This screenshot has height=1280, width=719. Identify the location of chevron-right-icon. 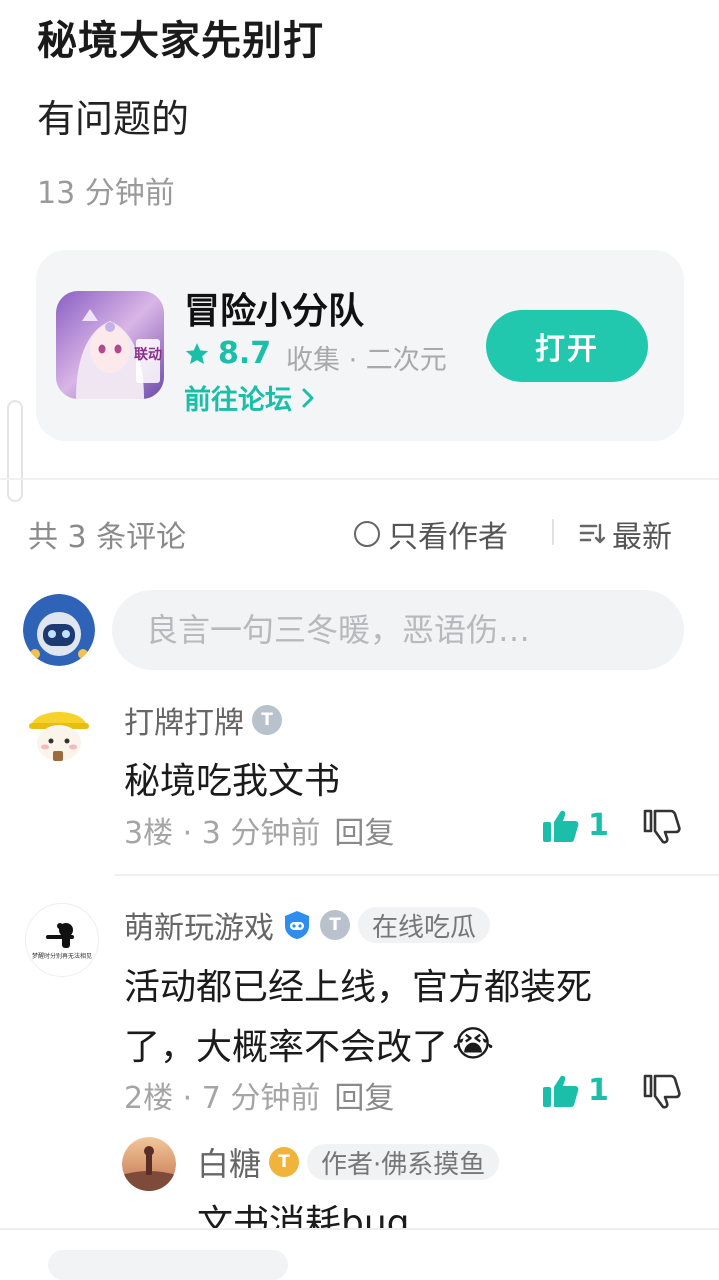
(308, 397).